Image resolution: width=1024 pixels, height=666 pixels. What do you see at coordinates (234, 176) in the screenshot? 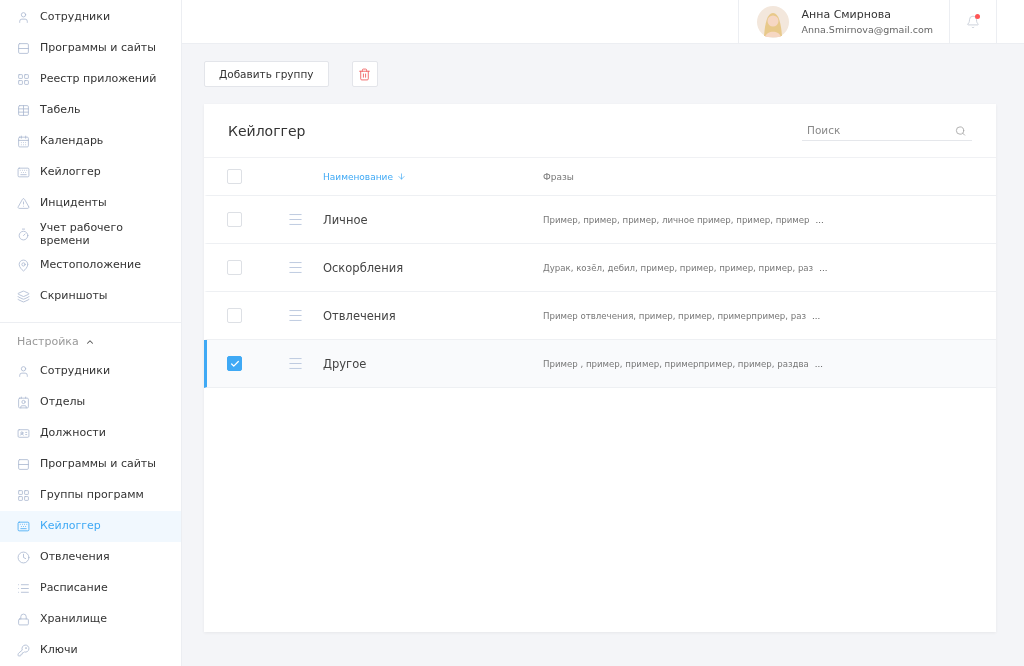
I see `select-all-checkbox` at bounding box center [234, 176].